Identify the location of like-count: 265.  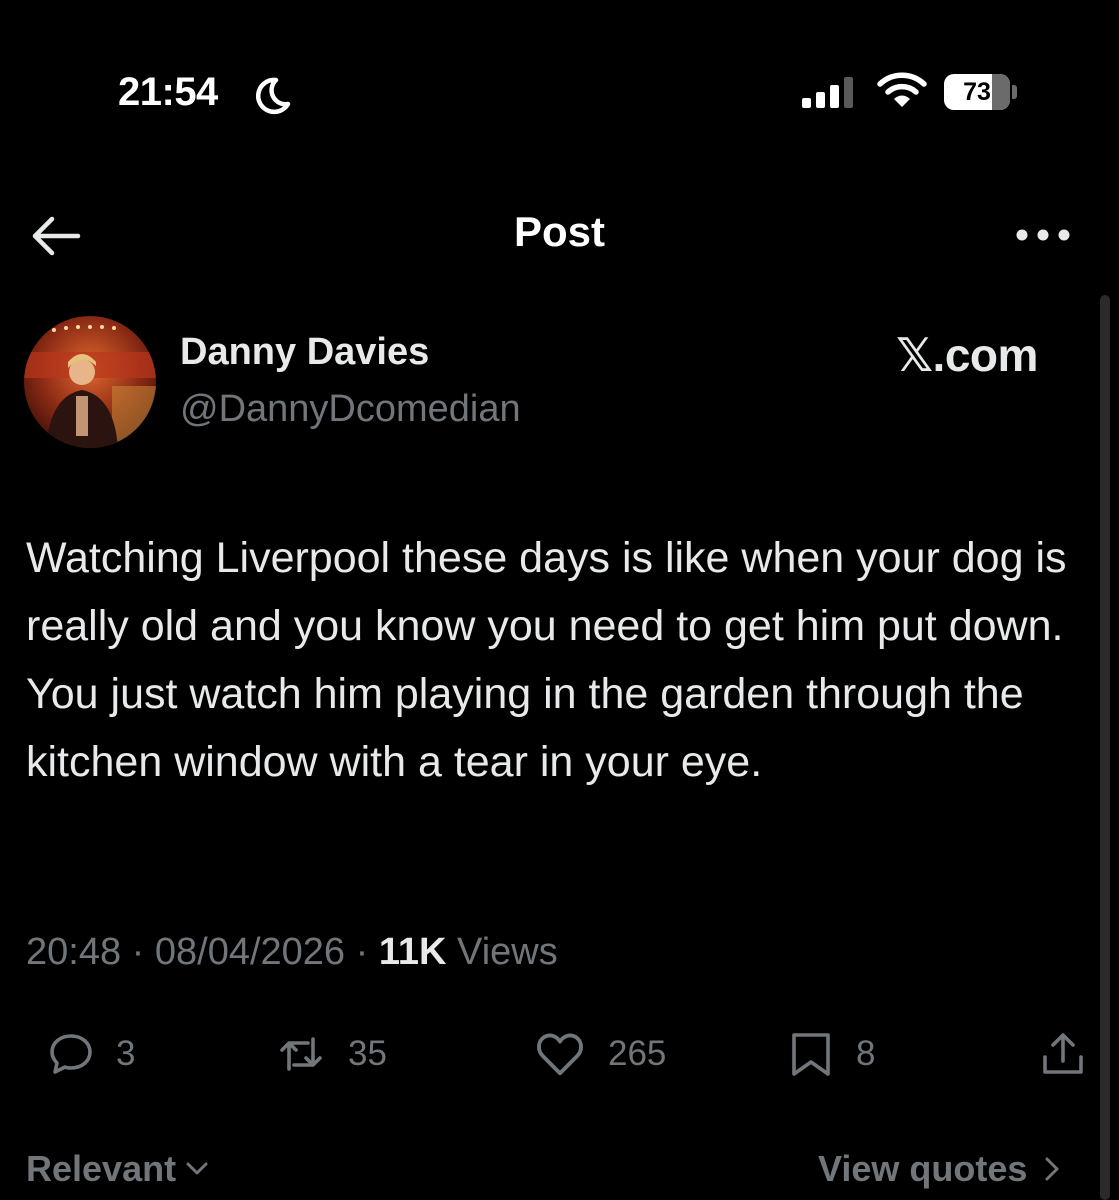
(637, 1053).